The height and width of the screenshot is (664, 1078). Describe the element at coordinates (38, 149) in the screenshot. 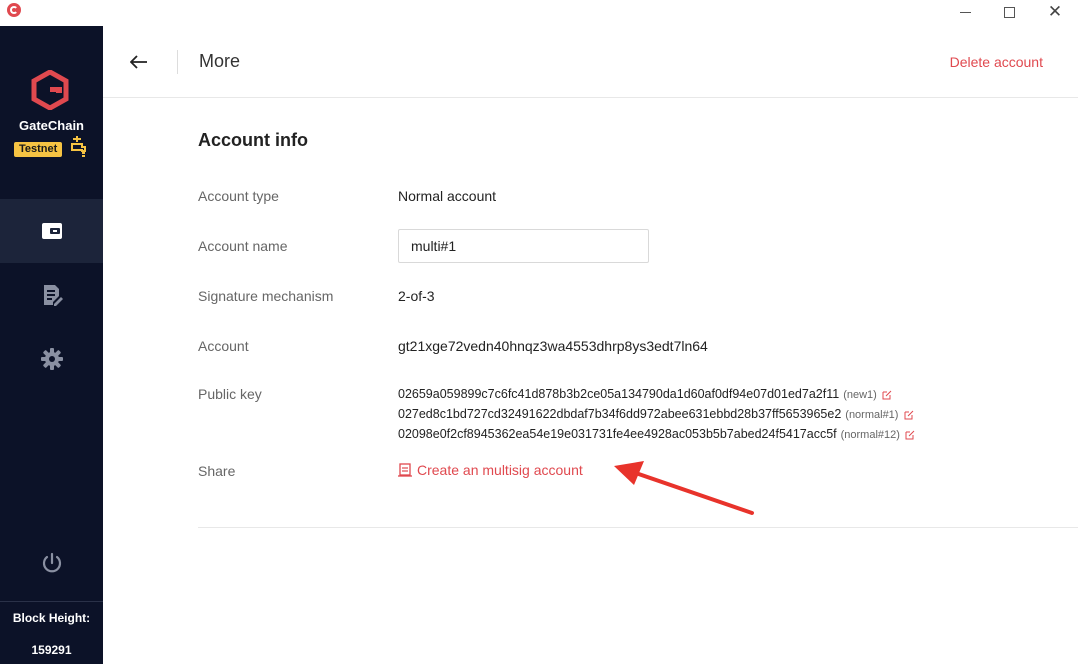

I see `network-badge: Testnet` at that location.